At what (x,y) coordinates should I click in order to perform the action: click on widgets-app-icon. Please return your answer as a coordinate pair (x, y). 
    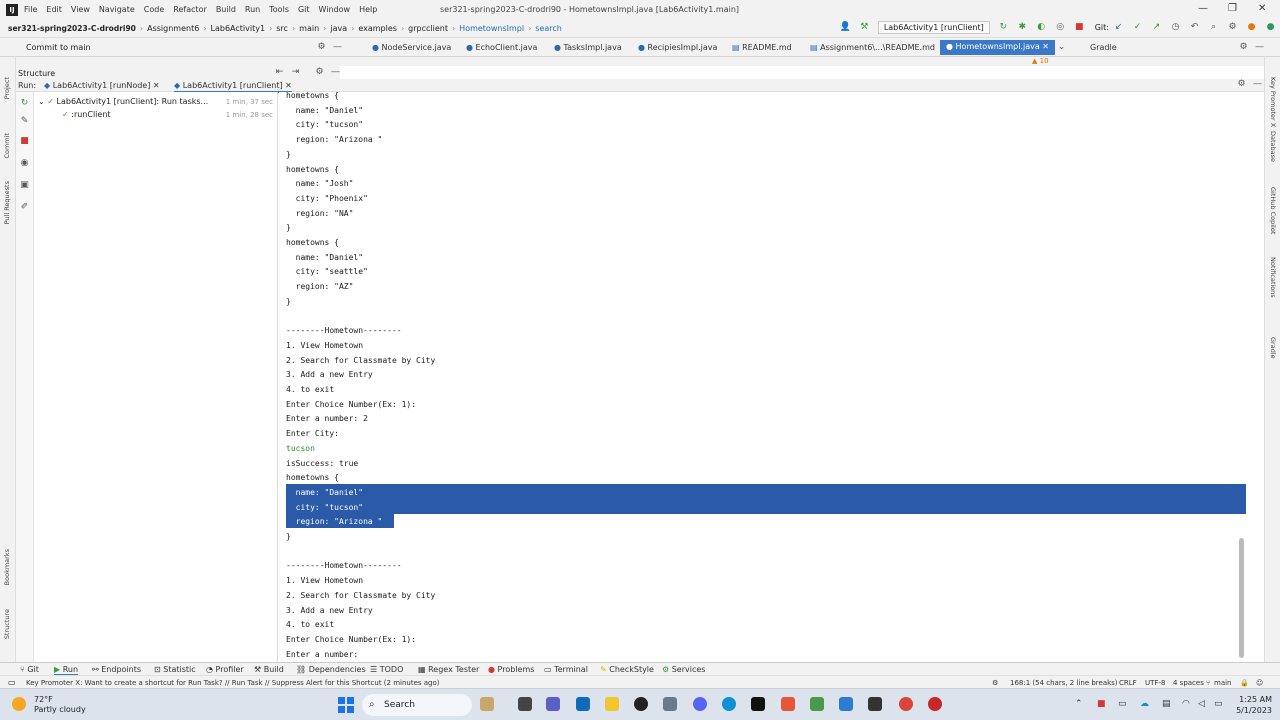
    Looking at the image, I should click on (487, 704).